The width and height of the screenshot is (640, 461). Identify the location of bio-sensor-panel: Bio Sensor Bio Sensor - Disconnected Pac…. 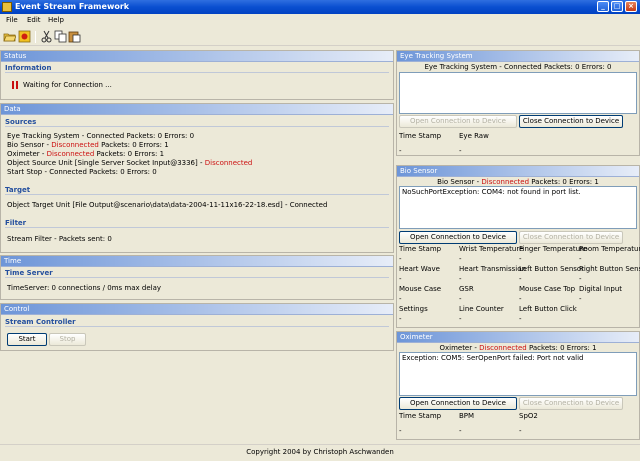
(518, 246).